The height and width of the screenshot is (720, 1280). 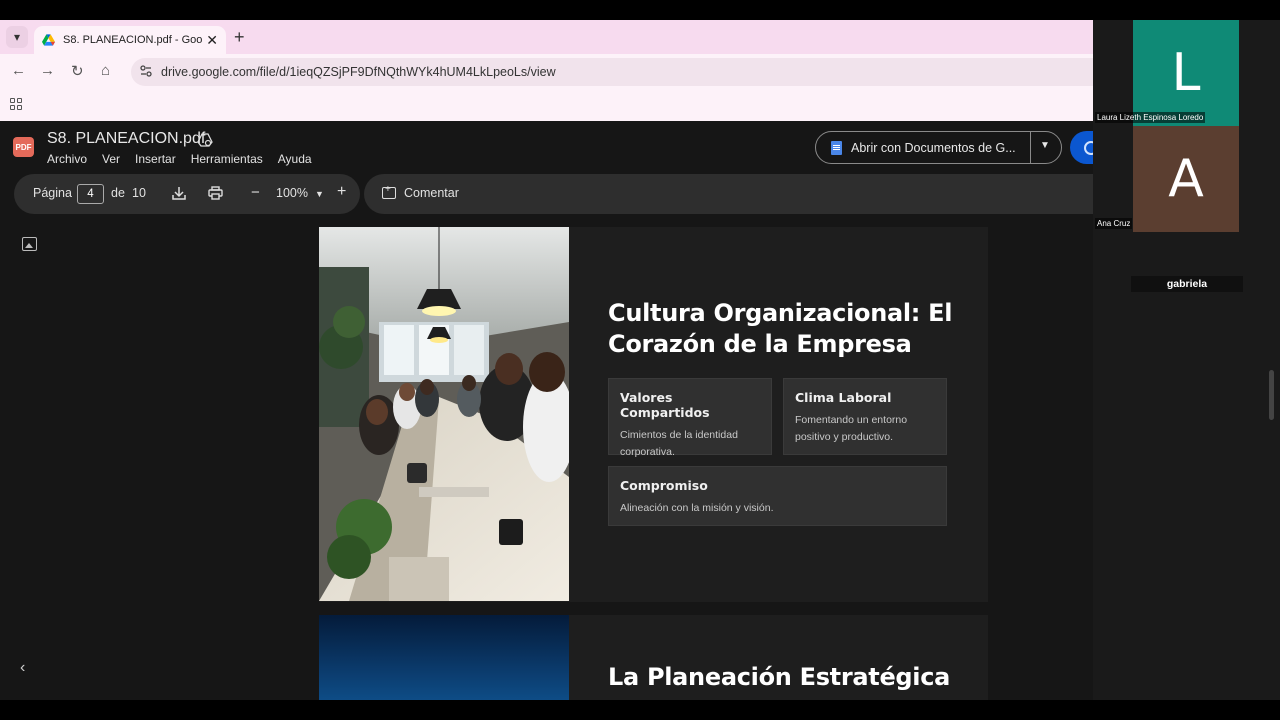 I want to click on card-description: Alineación con la misión y visión., so click(x=697, y=508).